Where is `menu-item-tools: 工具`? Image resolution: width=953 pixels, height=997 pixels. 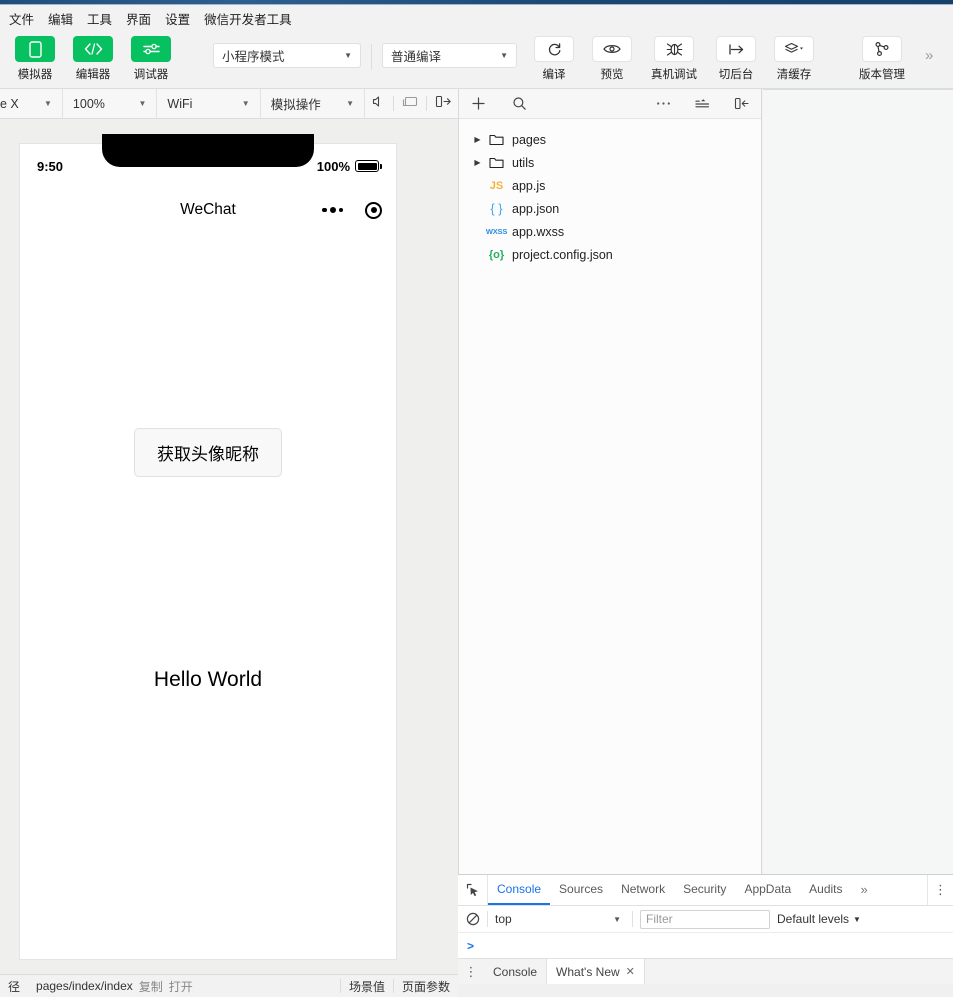 menu-item-tools: 工具 is located at coordinates (99, 18).